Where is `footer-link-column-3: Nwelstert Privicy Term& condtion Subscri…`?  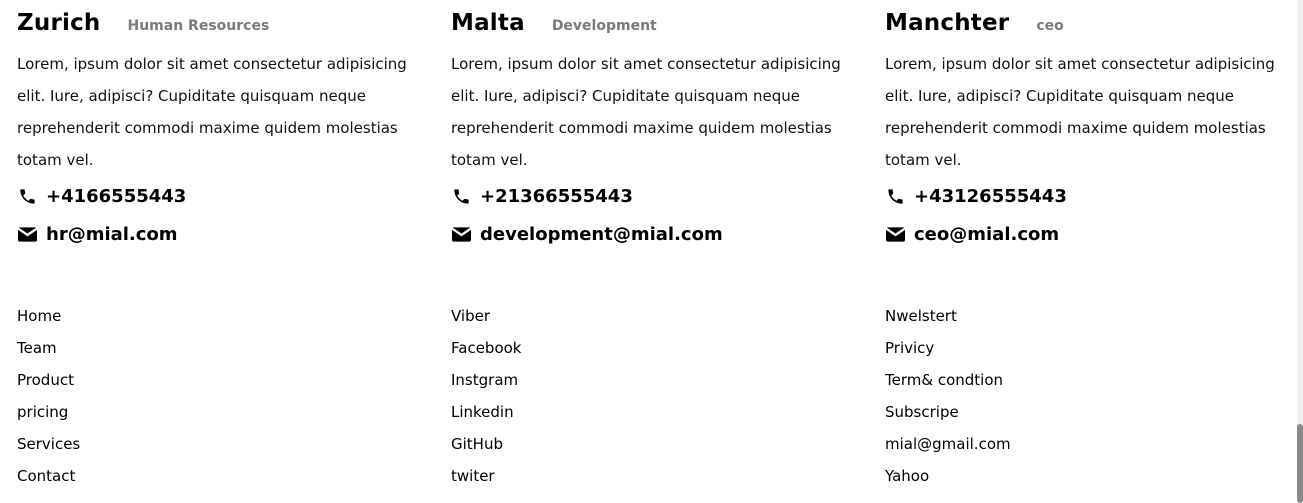 footer-link-column-3: Nwelstert Privicy Term& condtion Subscri… is located at coordinates (1035, 396).